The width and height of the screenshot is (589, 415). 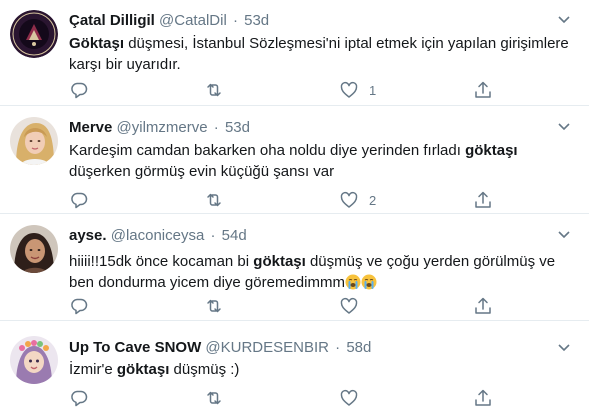 What do you see at coordinates (93, 369) in the screenshot?
I see `tweet-text-before: İzmir'e` at bounding box center [93, 369].